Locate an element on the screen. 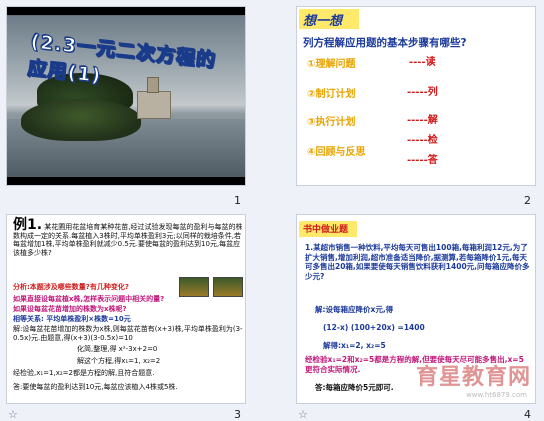 The image size is (544, 421). slide-2-question: 列方程解应用题的基本步骤有哪些? is located at coordinates (385, 43).